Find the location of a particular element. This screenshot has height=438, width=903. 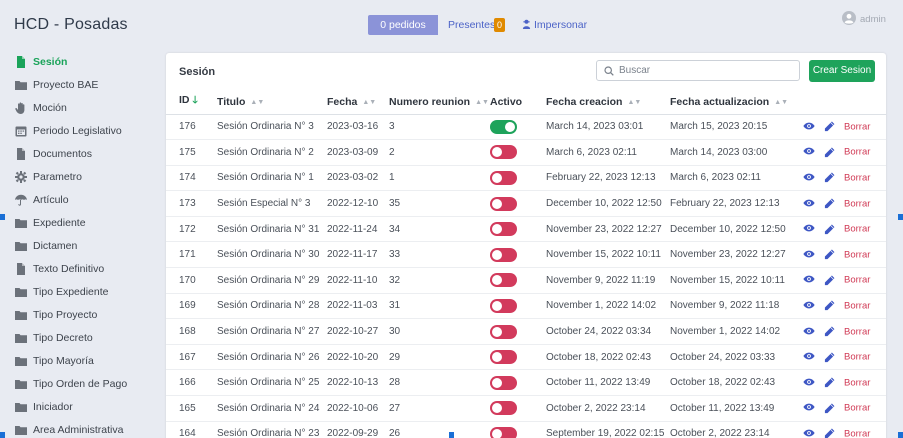

sidebar-item: Tipo Mayoría is located at coordinates (54, 361).